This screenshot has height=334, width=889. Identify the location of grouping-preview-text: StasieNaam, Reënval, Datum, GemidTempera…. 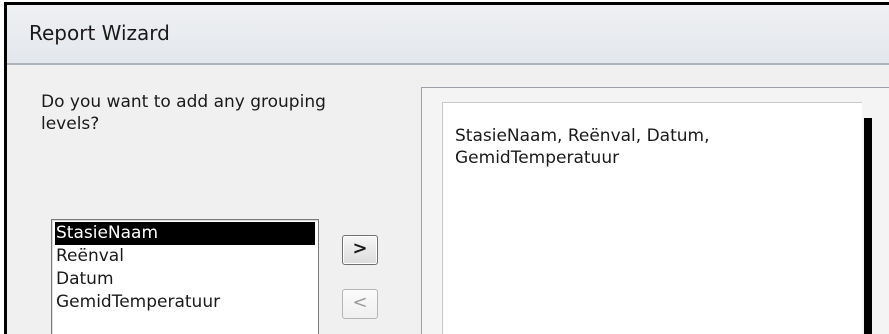
(582, 147).